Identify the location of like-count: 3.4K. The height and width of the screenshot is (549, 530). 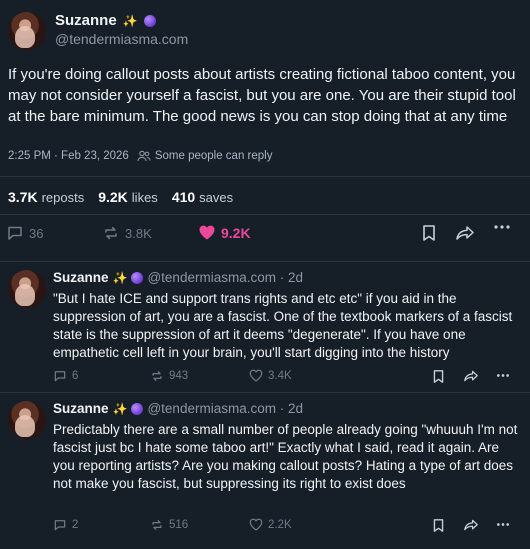
(280, 375).